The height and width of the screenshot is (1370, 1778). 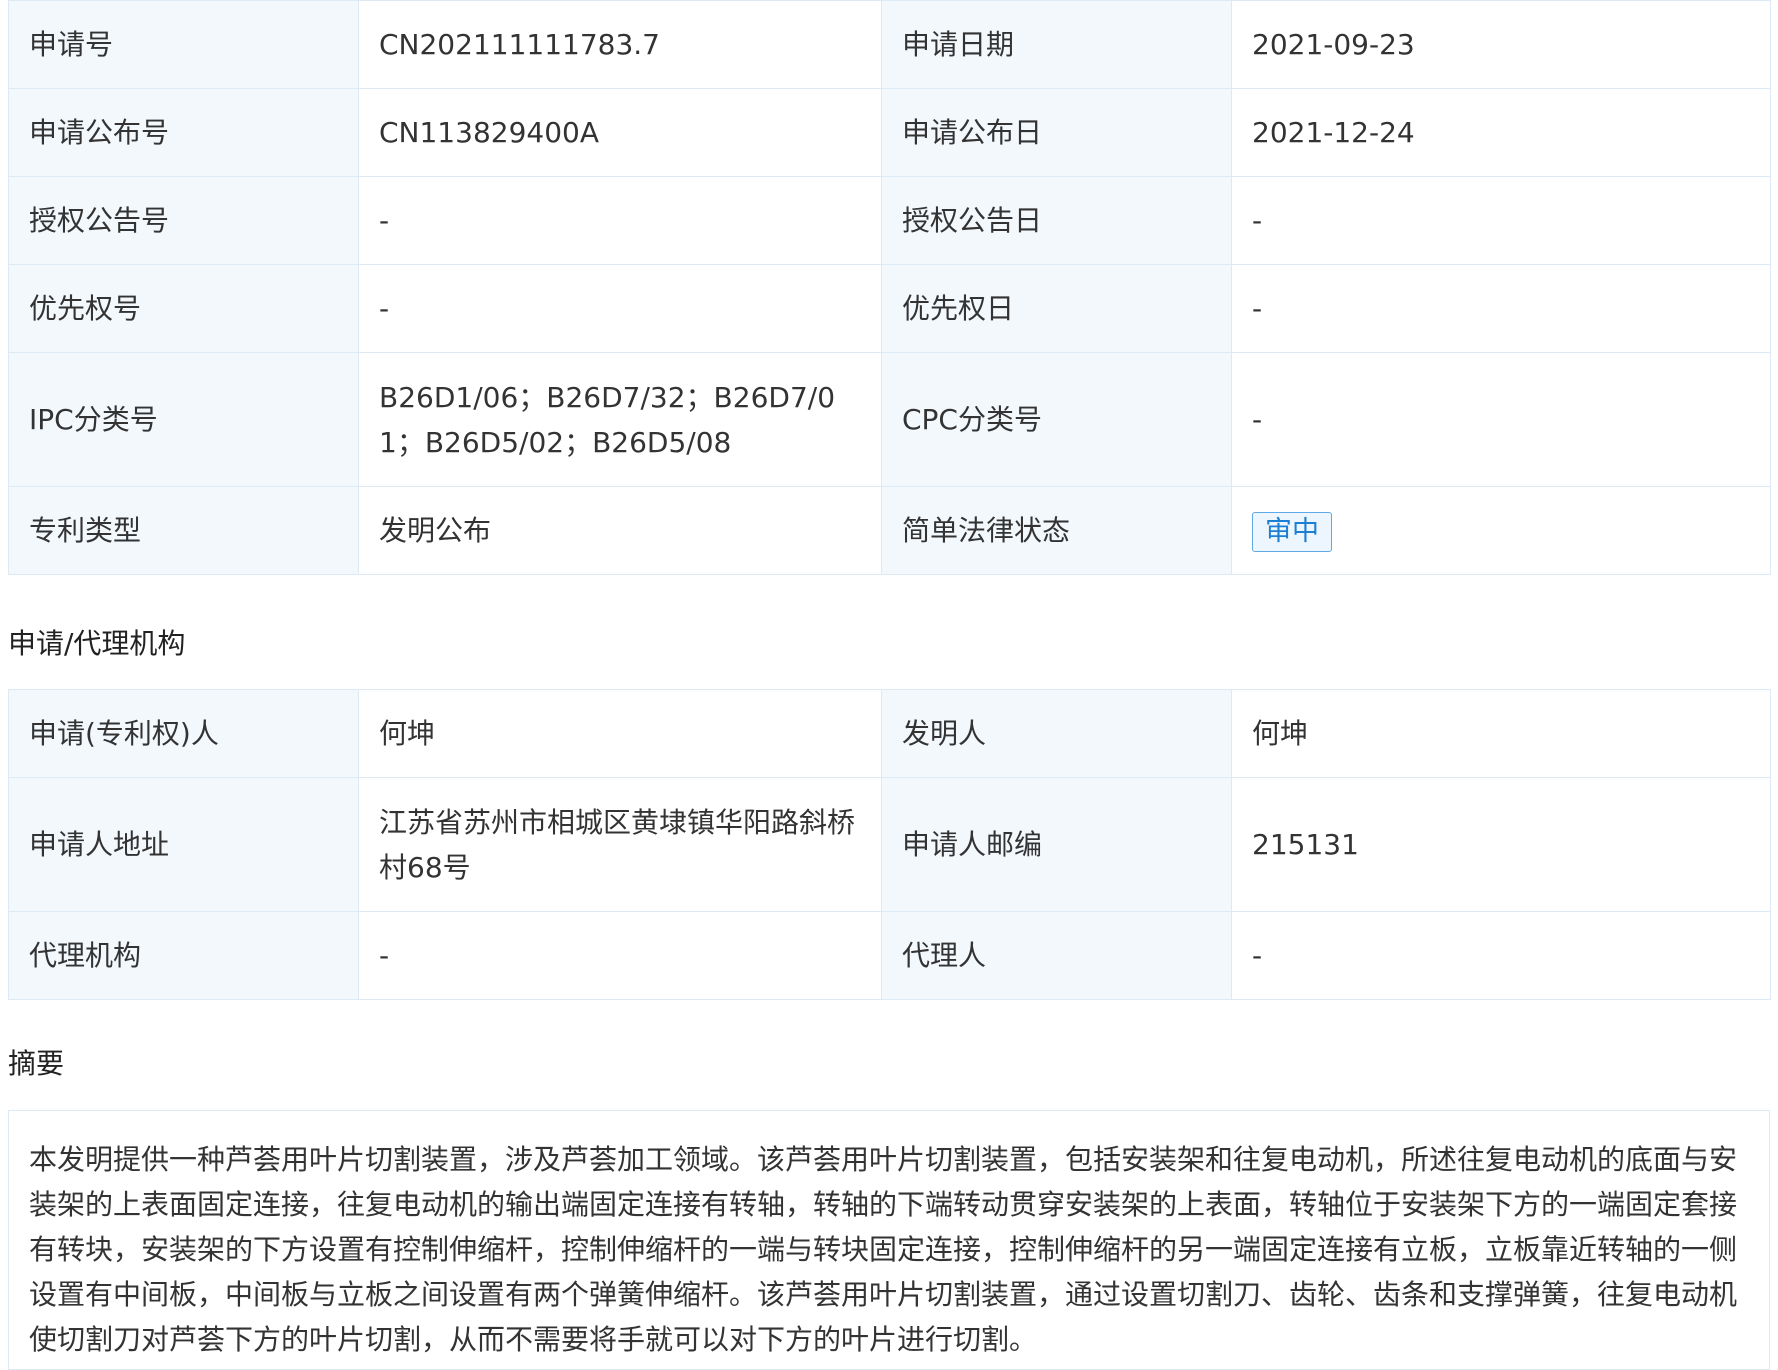 What do you see at coordinates (183, 132) in the screenshot?
I see `field-label: 申请公布号` at bounding box center [183, 132].